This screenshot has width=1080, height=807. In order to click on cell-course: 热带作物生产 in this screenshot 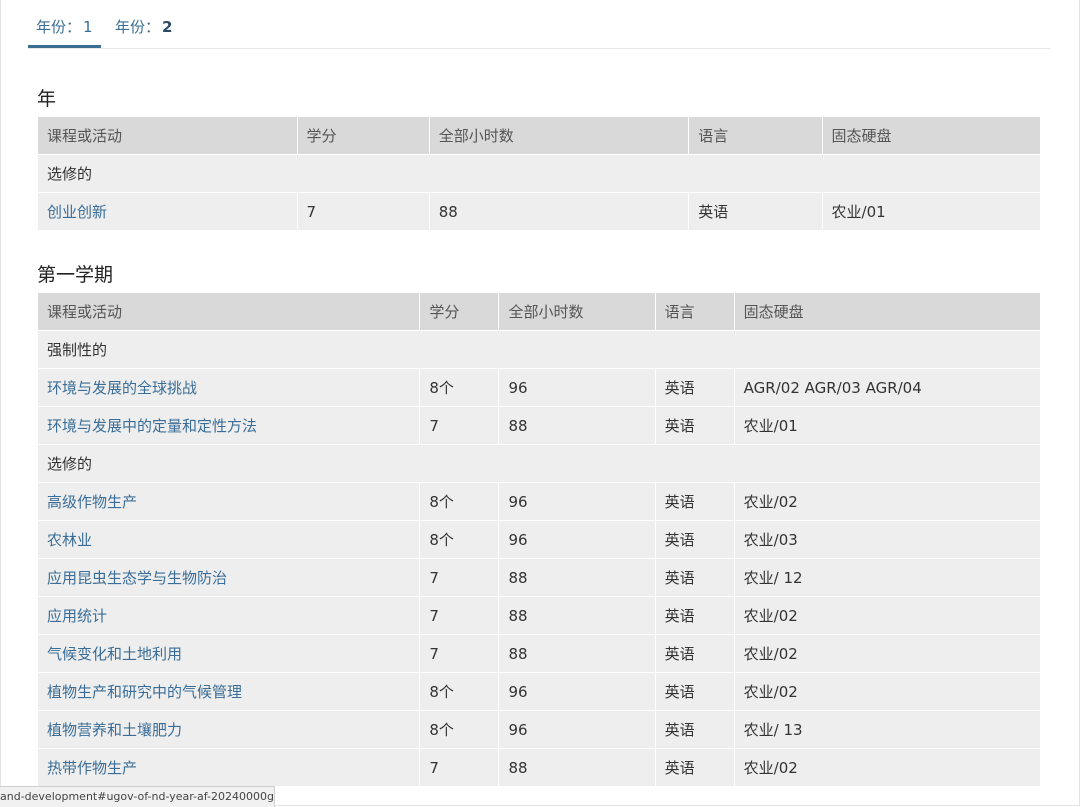, I will do `click(229, 767)`.